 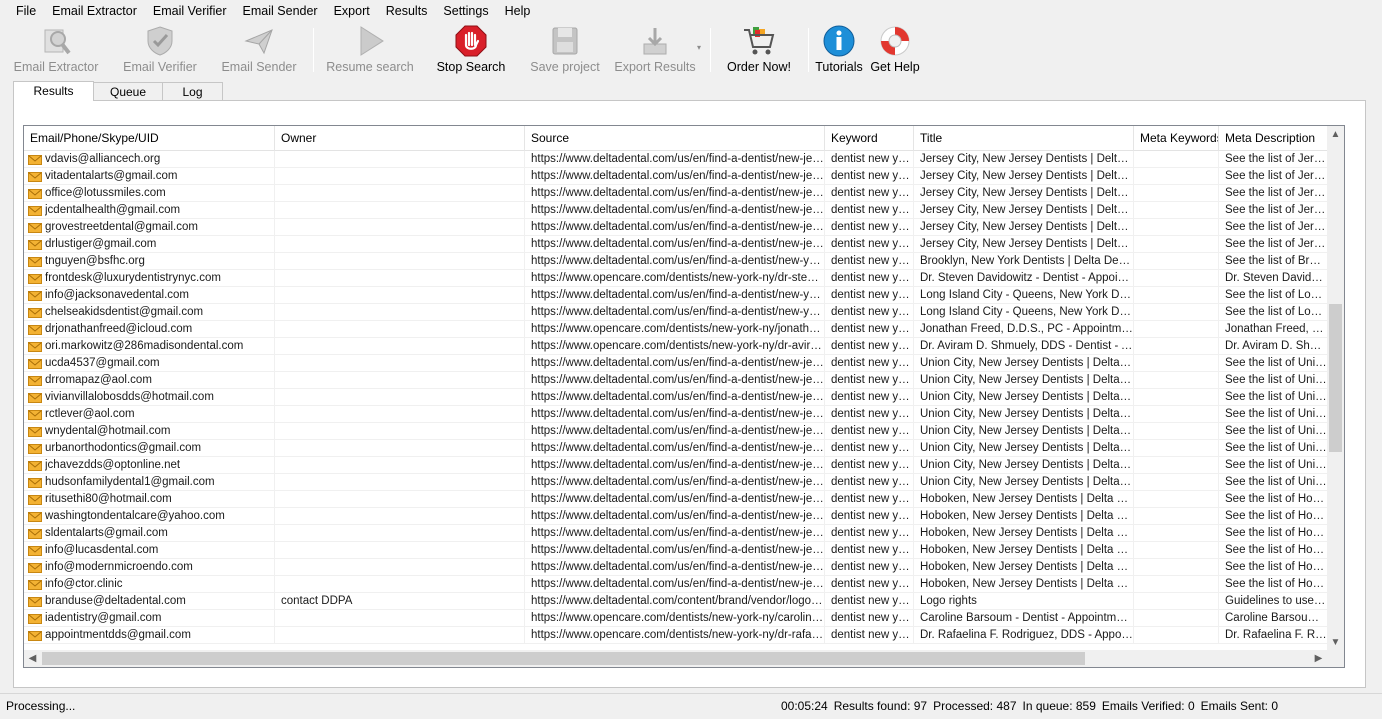 I want to click on cell-meta-description: See the list of Hoboke, so click(x=1273, y=567).